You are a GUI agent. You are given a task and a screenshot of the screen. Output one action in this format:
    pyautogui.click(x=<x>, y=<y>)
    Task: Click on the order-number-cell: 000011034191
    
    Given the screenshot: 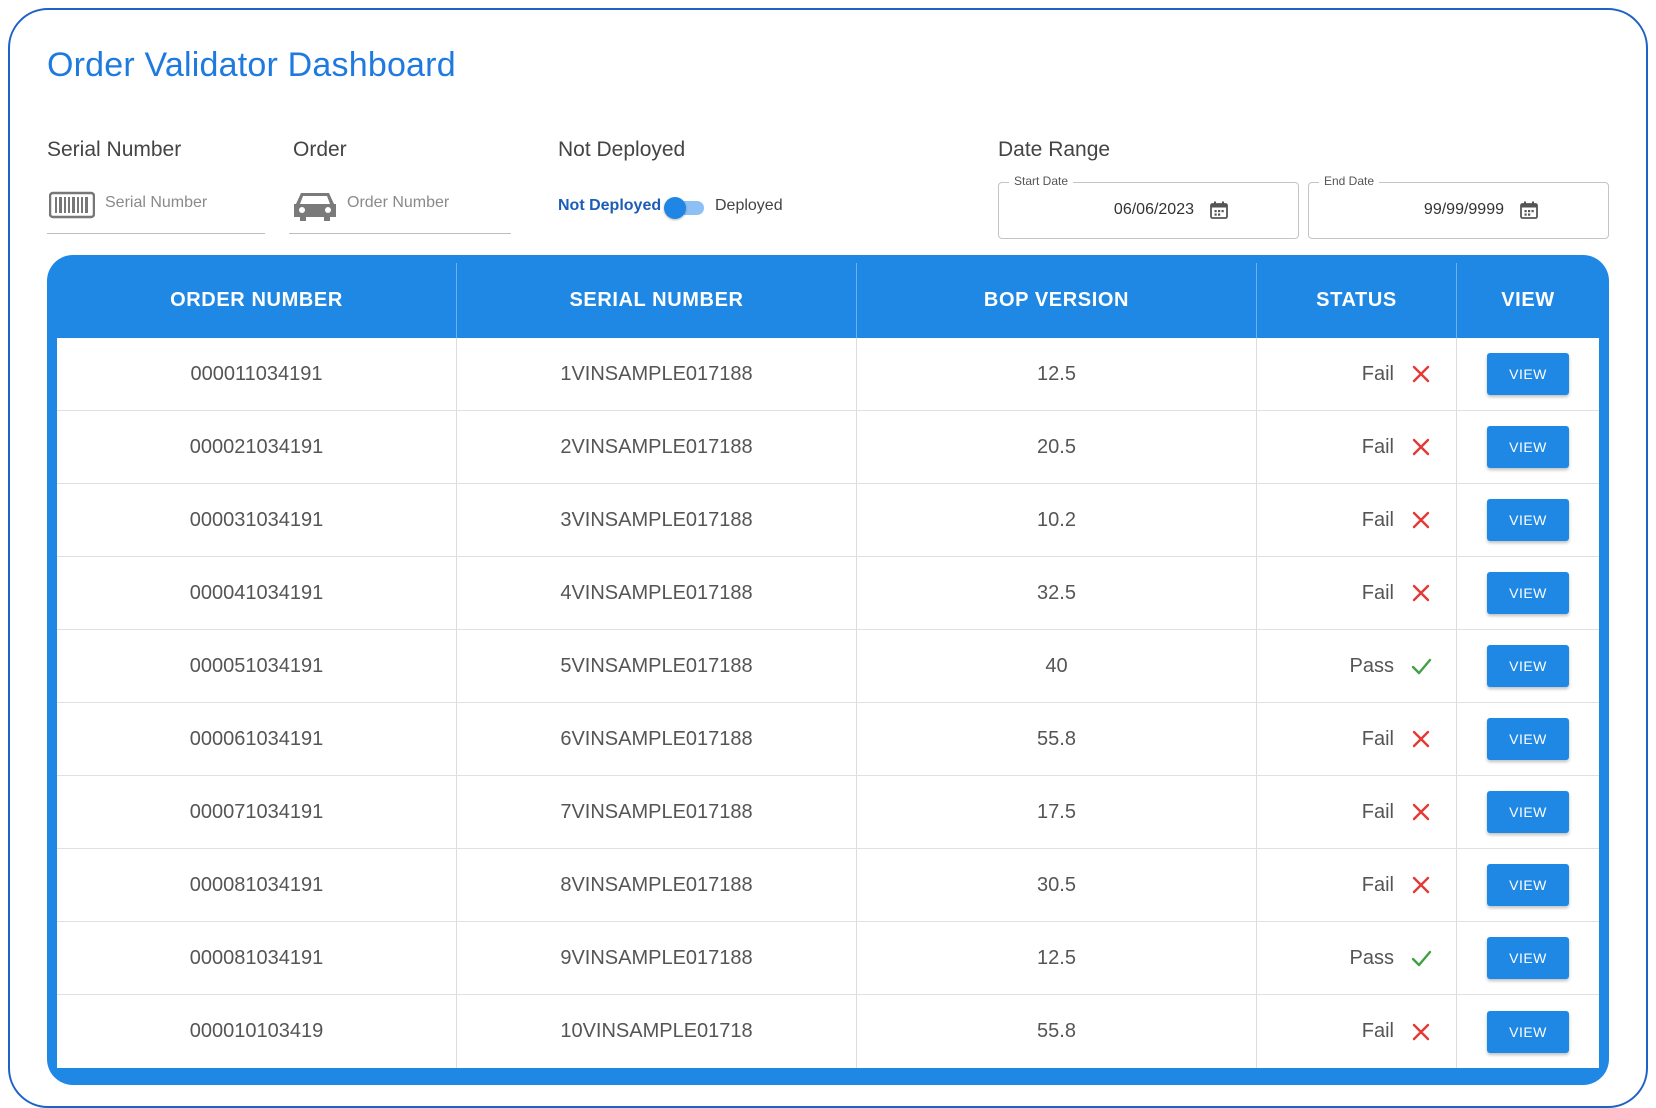 What is the action you would take?
    pyautogui.click(x=257, y=374)
    